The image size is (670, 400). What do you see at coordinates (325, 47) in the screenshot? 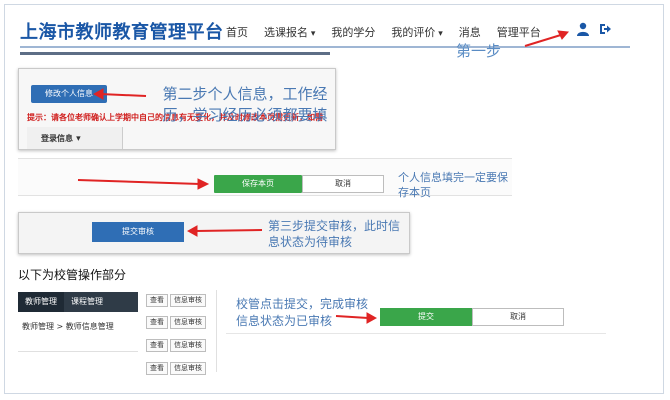
I see `header-divider` at bounding box center [325, 47].